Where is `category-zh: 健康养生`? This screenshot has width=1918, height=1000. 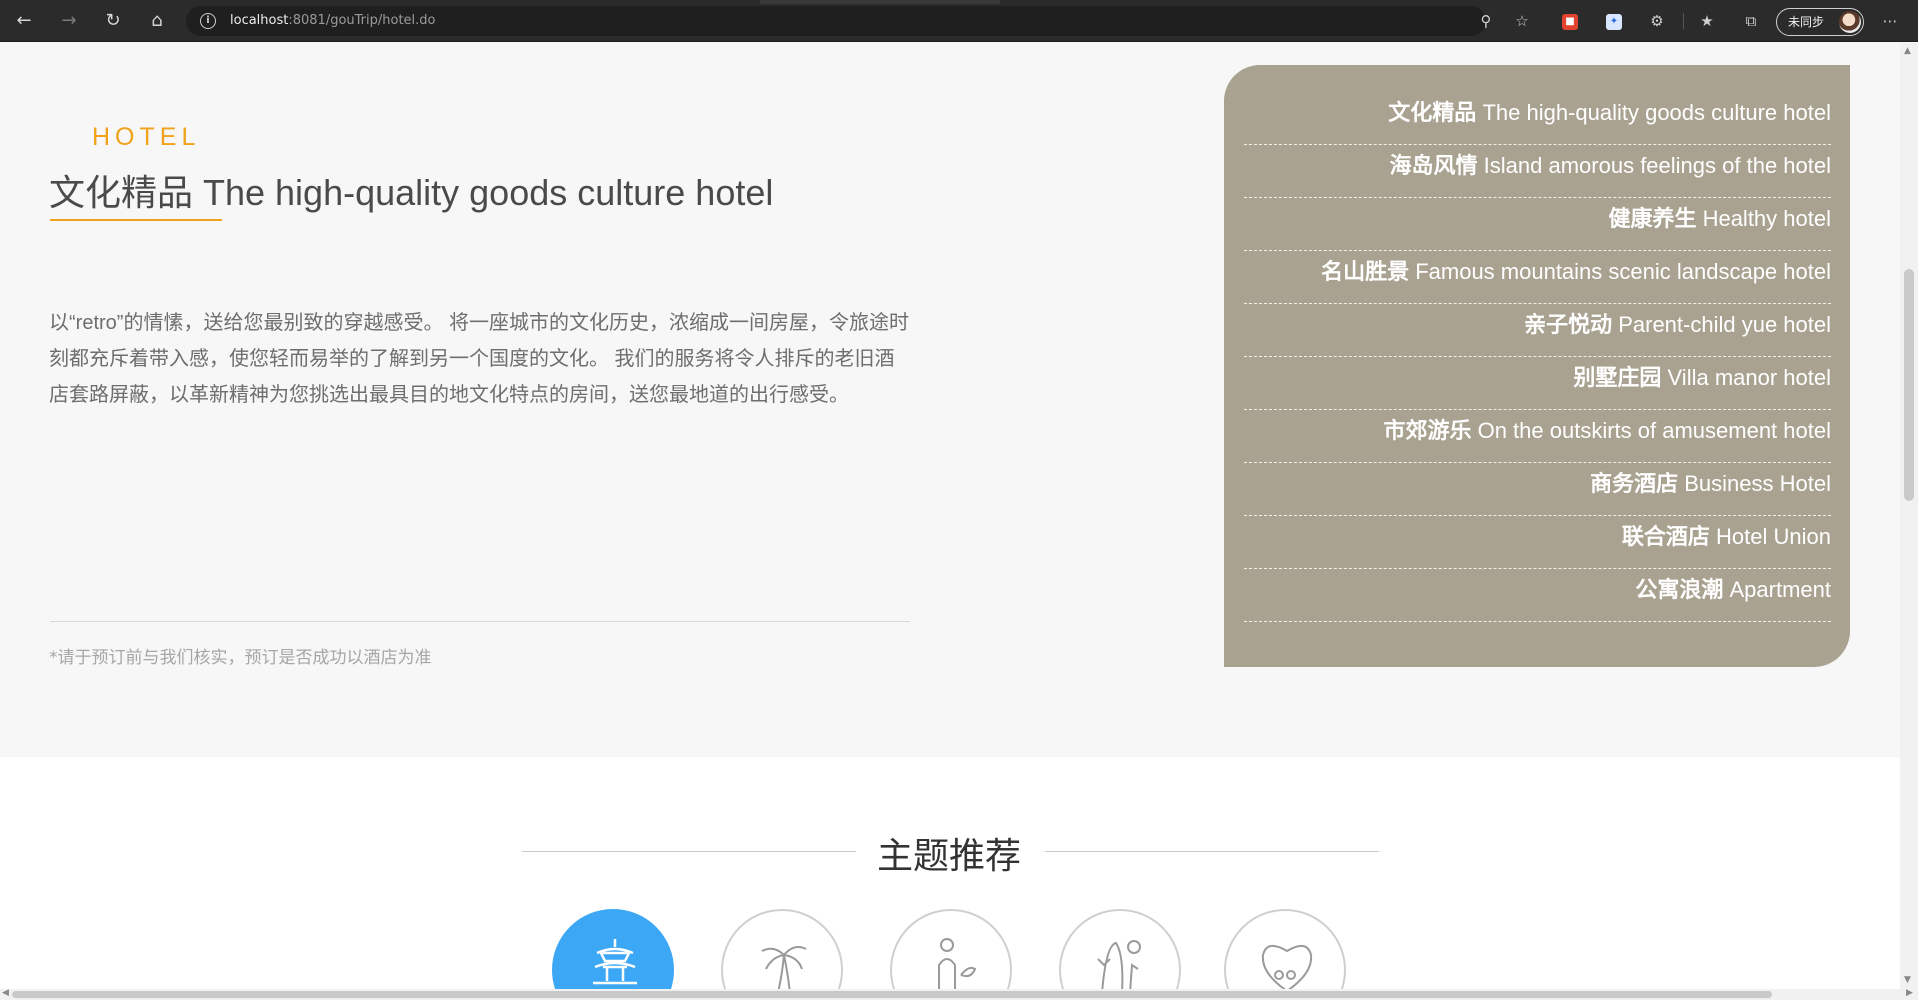
category-zh: 健康养生 is located at coordinates (1652, 218).